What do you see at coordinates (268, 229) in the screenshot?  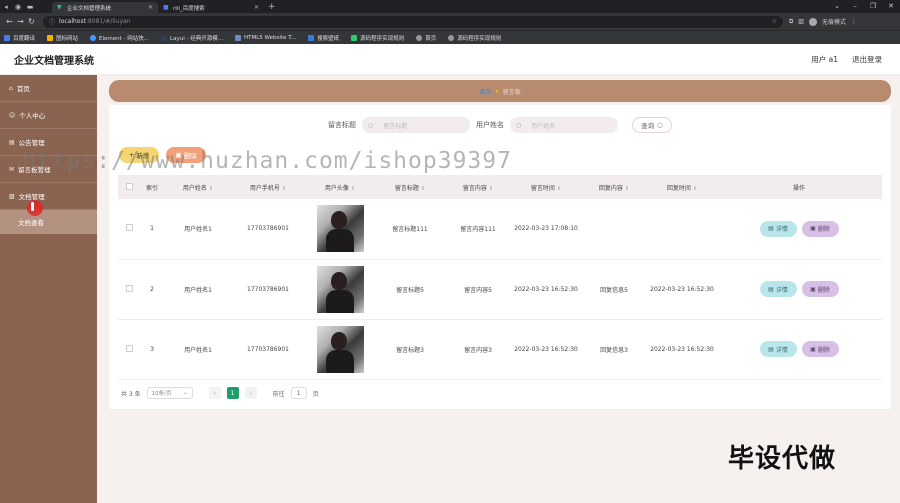 I see `cell-phone: 17703786901` at bounding box center [268, 229].